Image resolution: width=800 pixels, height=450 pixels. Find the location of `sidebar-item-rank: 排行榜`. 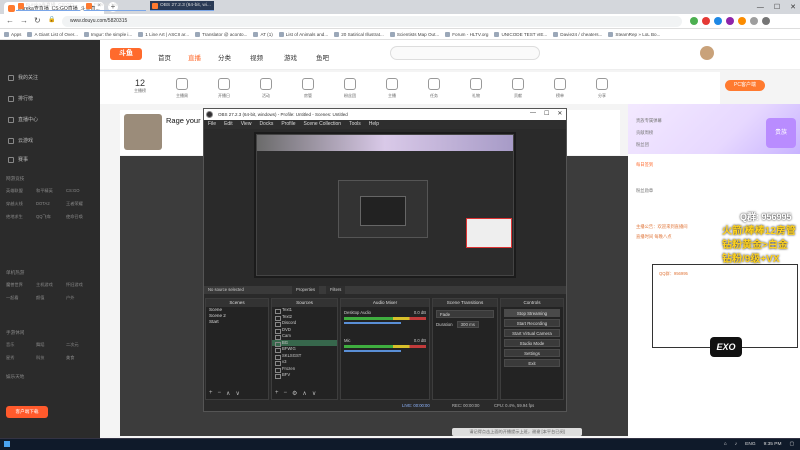

sidebar-item-rank: 排行榜 is located at coordinates (20, 98).